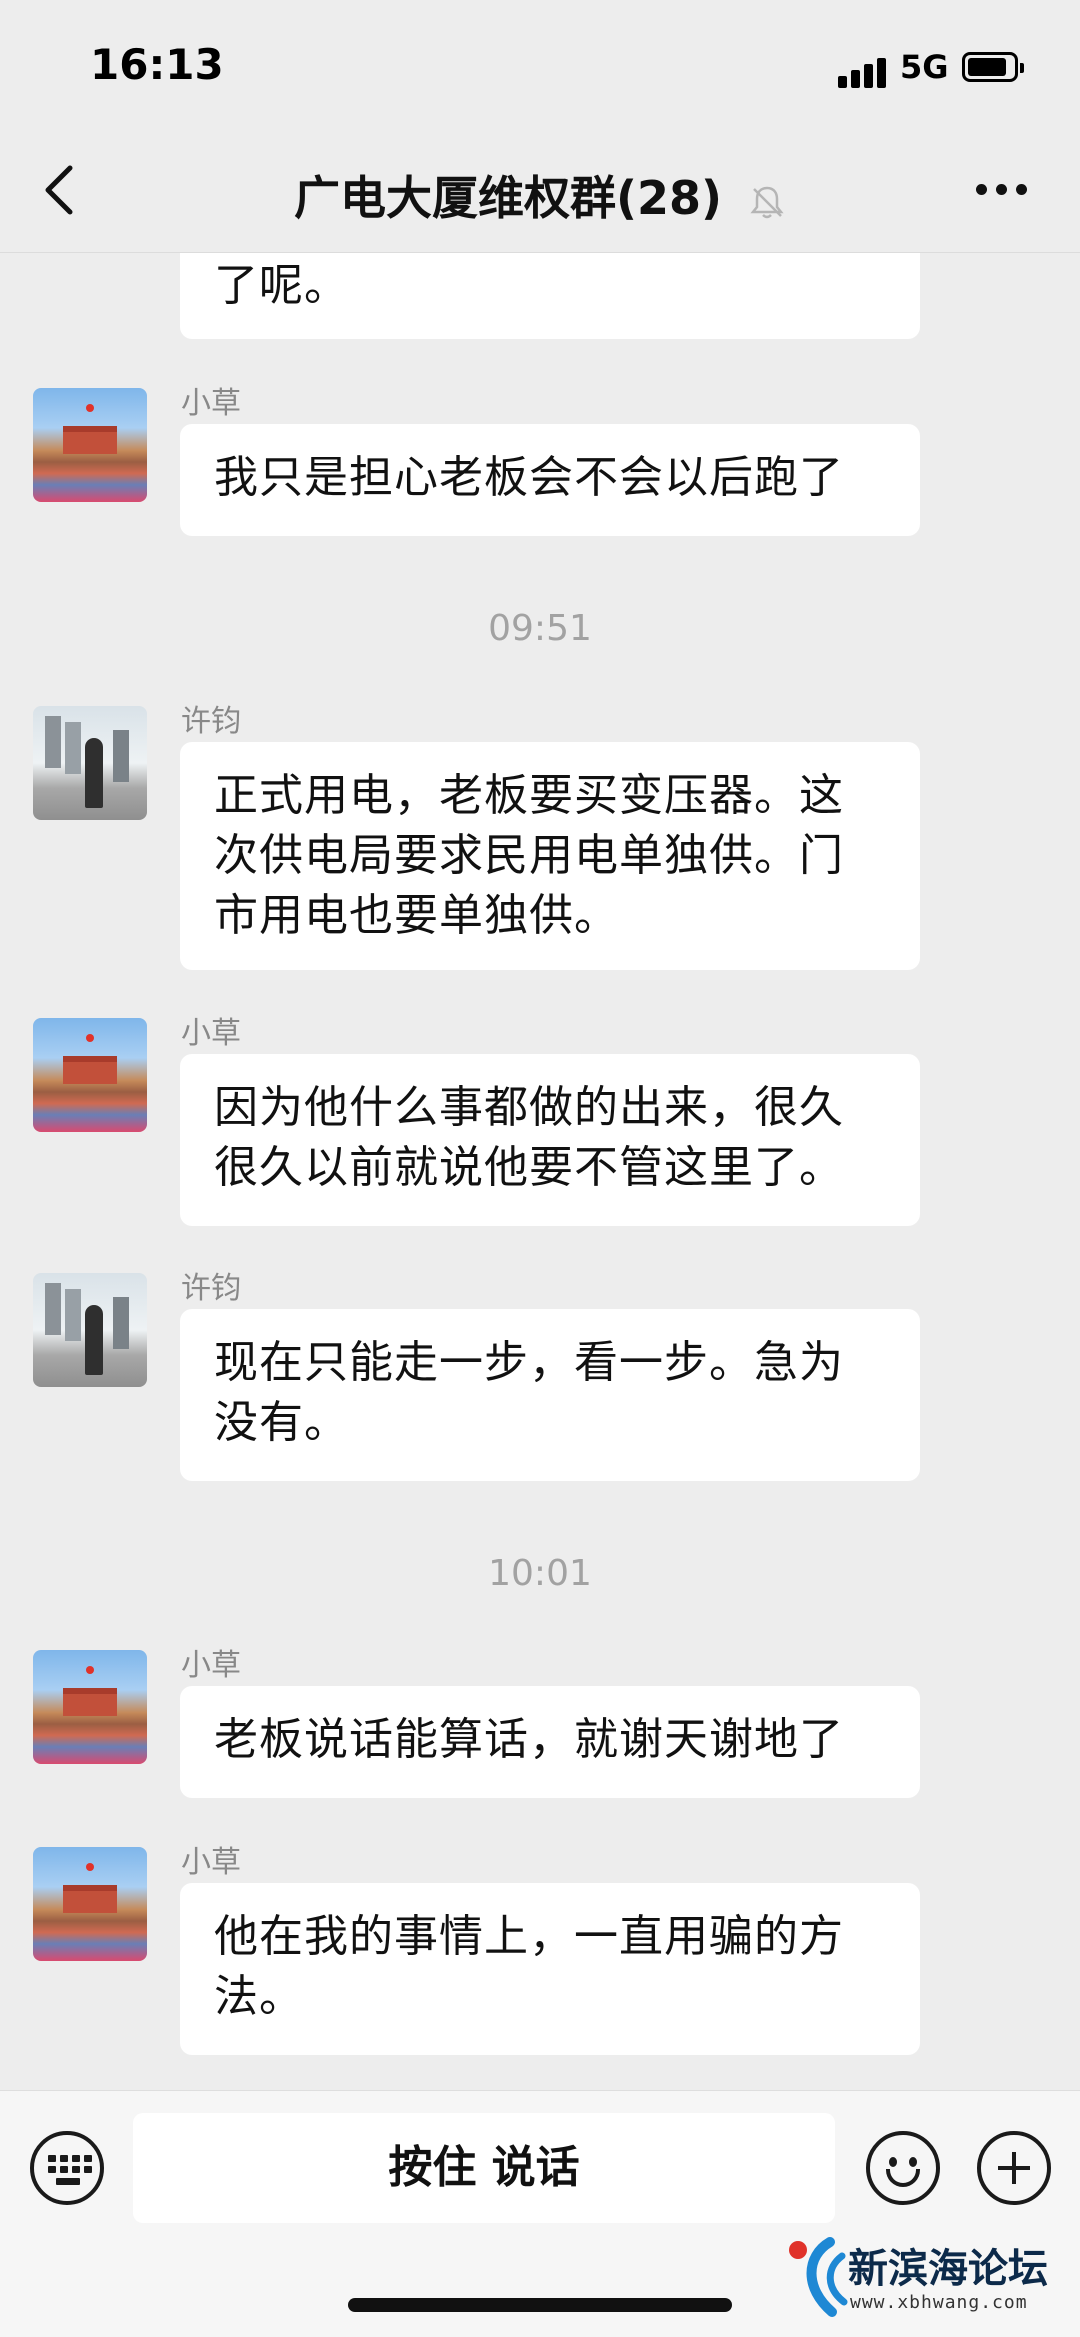 This screenshot has height=2337, width=1080. I want to click on message-bubble: 他在我的事情上，一直用骗的方法。, so click(550, 1969).